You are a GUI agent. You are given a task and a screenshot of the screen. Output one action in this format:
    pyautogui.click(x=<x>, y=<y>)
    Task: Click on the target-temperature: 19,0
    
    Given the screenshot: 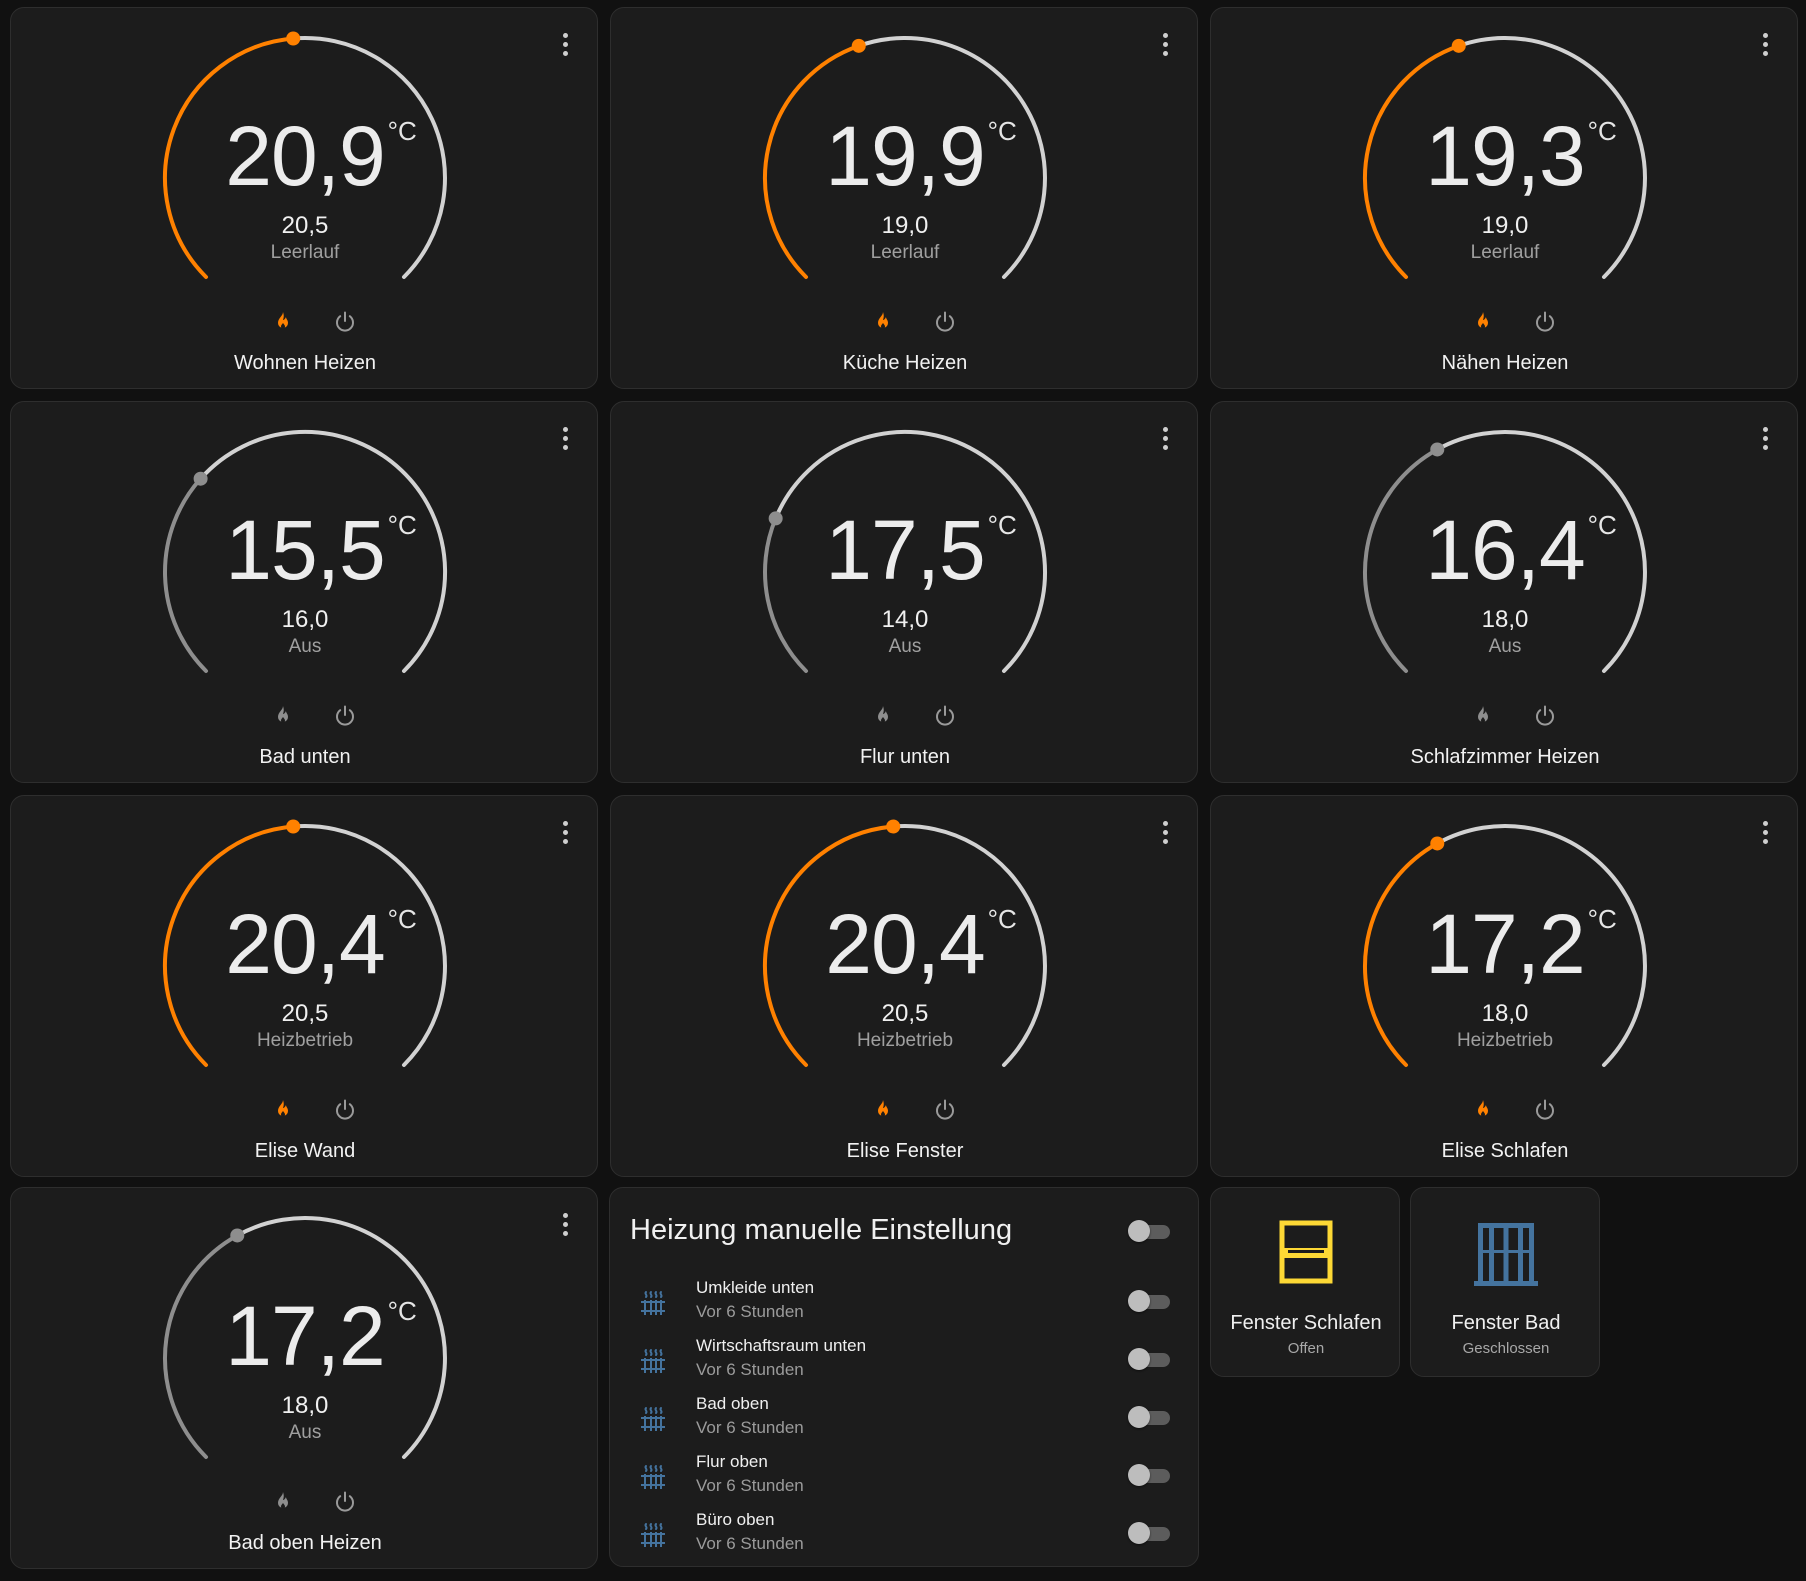 What is the action you would take?
    pyautogui.click(x=1505, y=225)
    